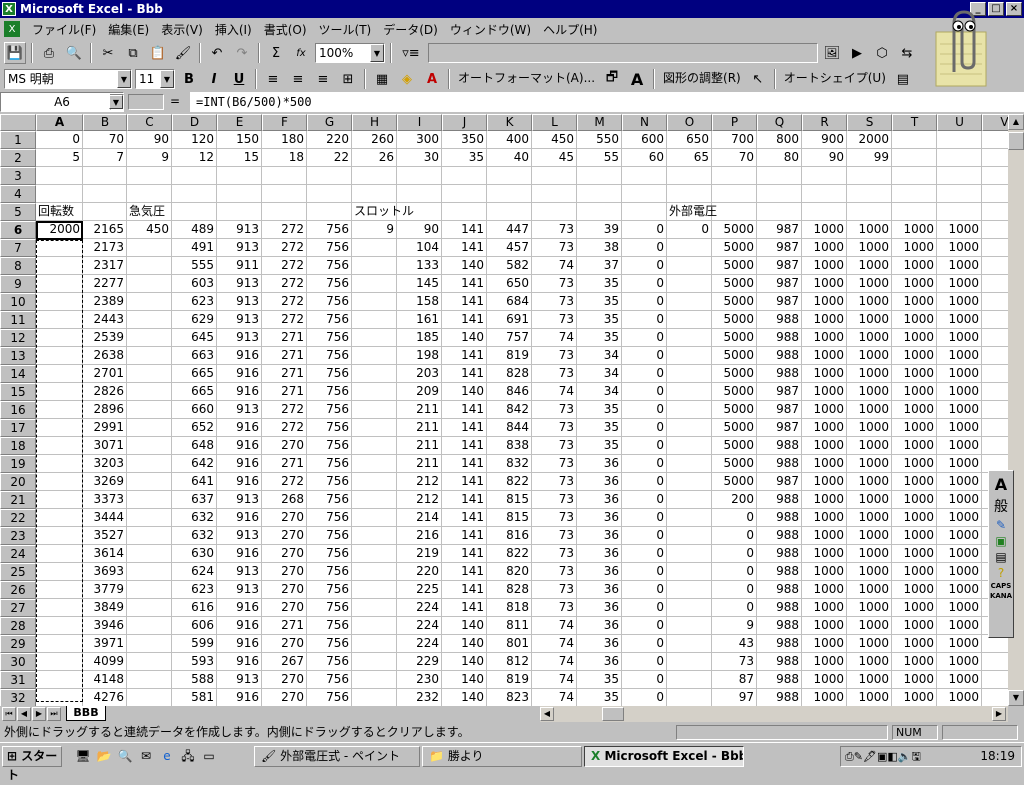  I want to click on menu-tools: ツール(T), so click(345, 29).